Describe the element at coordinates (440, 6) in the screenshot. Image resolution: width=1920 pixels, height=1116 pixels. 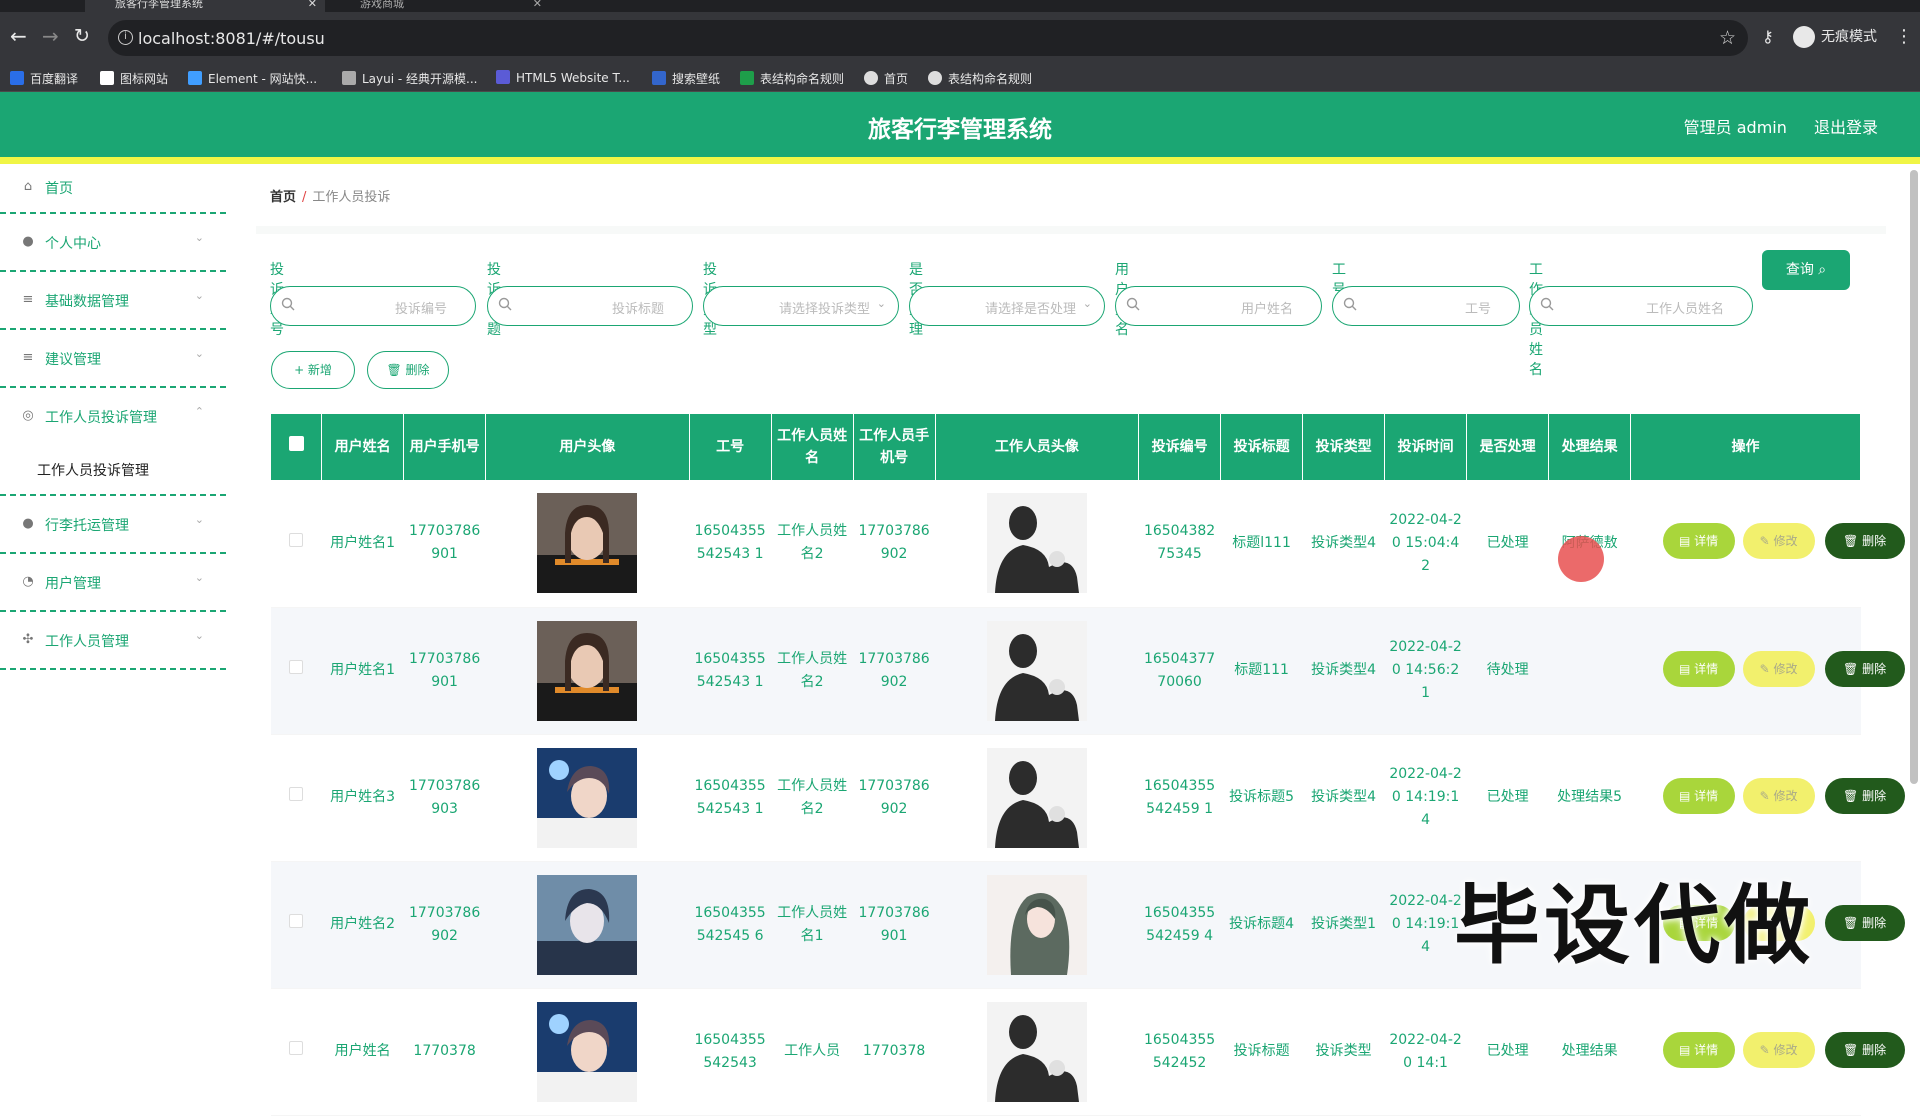
I see `browser-tab-inactive: 游戏商城 ✕` at that location.